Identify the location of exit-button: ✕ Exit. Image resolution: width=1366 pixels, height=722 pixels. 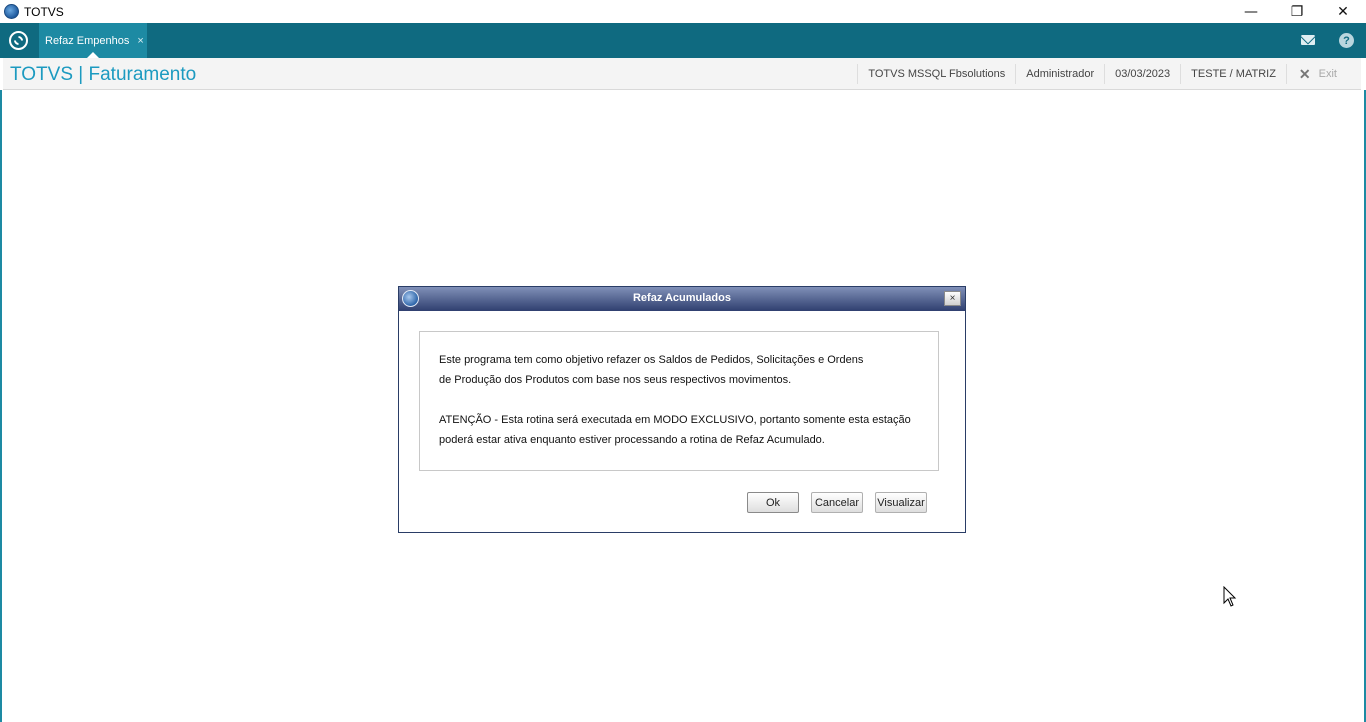
(1323, 74).